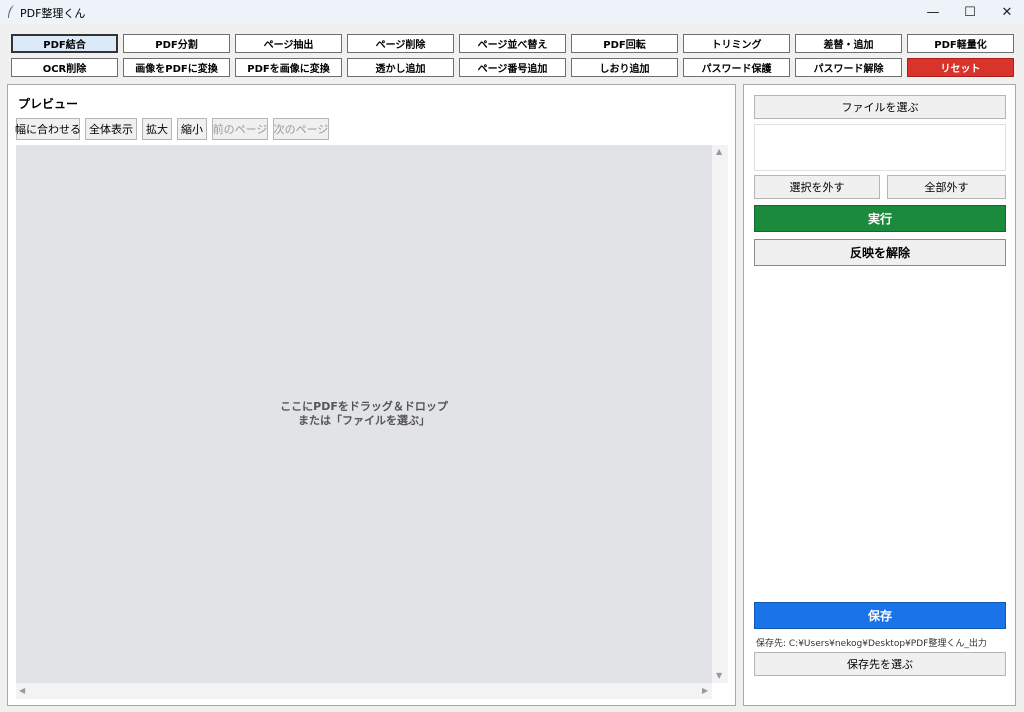  Describe the element at coordinates (970, 12) in the screenshot. I see `maximize-button: ☐` at that location.